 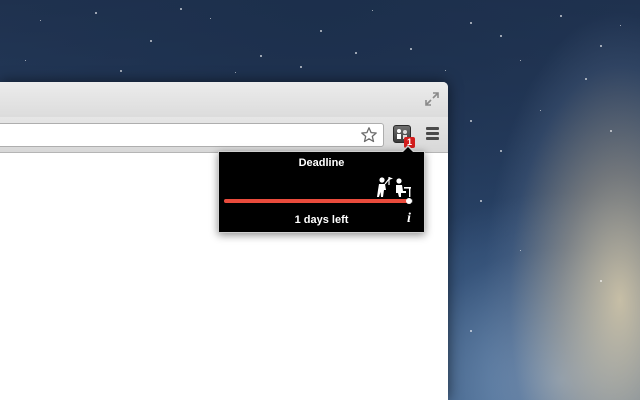 I want to click on browser-toolbar: 1, so click(x=224, y=135).